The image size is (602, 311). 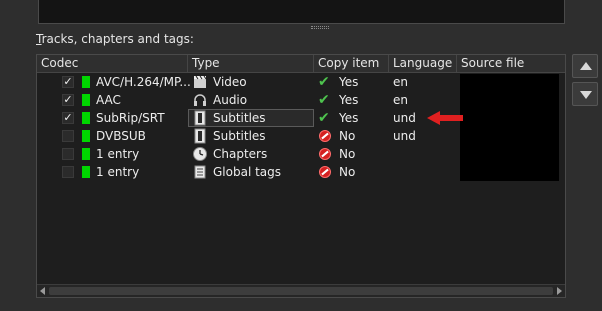 What do you see at coordinates (320, 27) in the screenshot?
I see `splitter-handle` at bounding box center [320, 27].